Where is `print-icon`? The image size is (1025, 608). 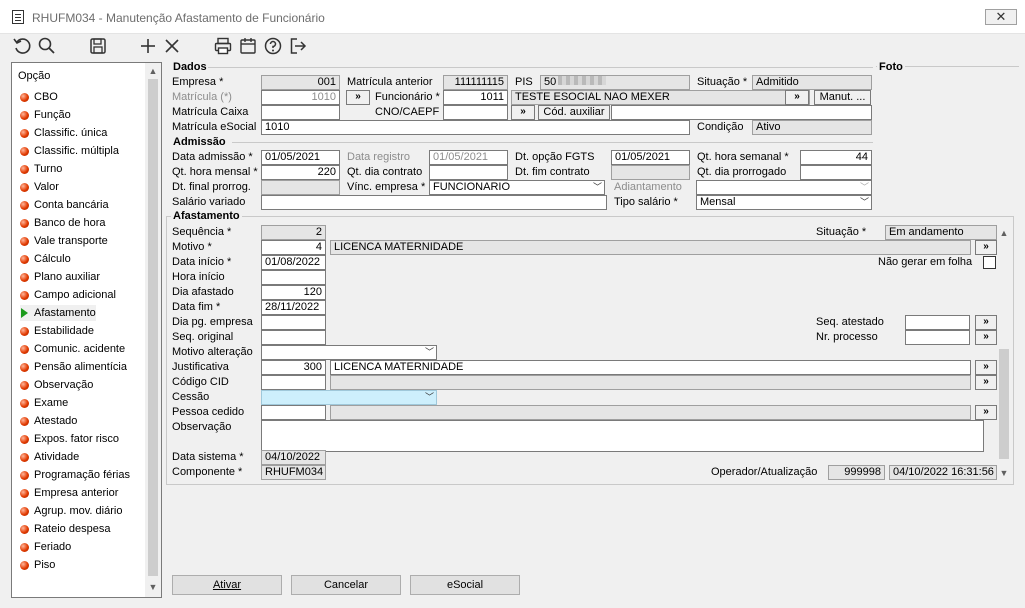
print-icon is located at coordinates (223, 46).